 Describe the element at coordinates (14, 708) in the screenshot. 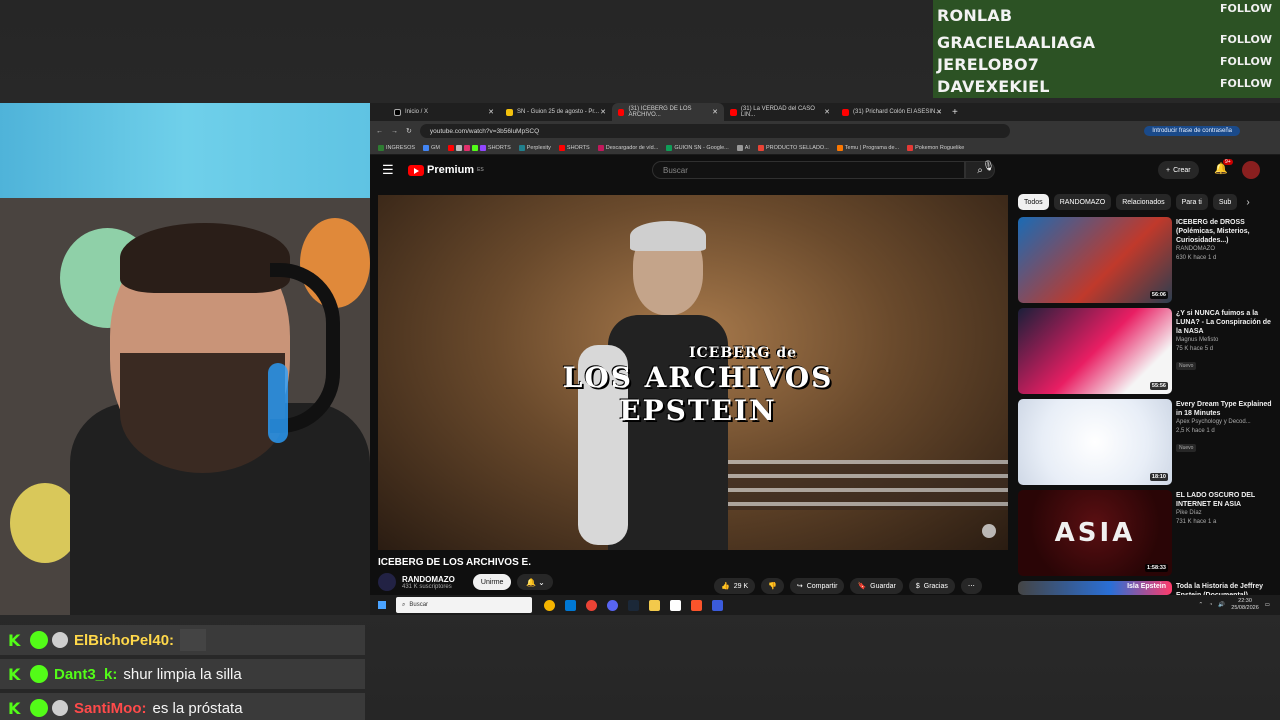

I see `kick-icon: K` at that location.